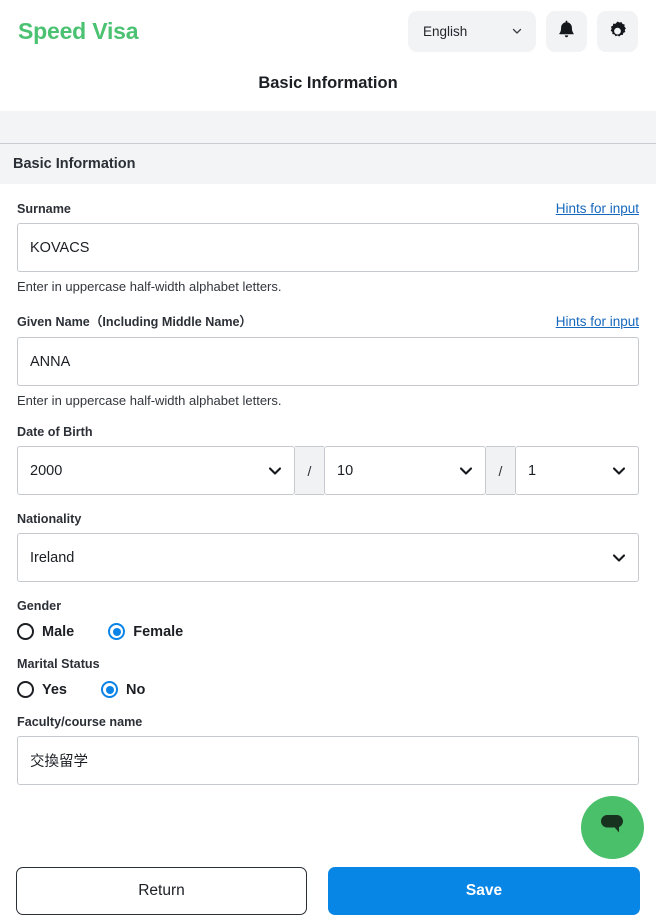  What do you see at coordinates (328, 31) in the screenshot?
I see `top-bar: Speed Visa English` at bounding box center [328, 31].